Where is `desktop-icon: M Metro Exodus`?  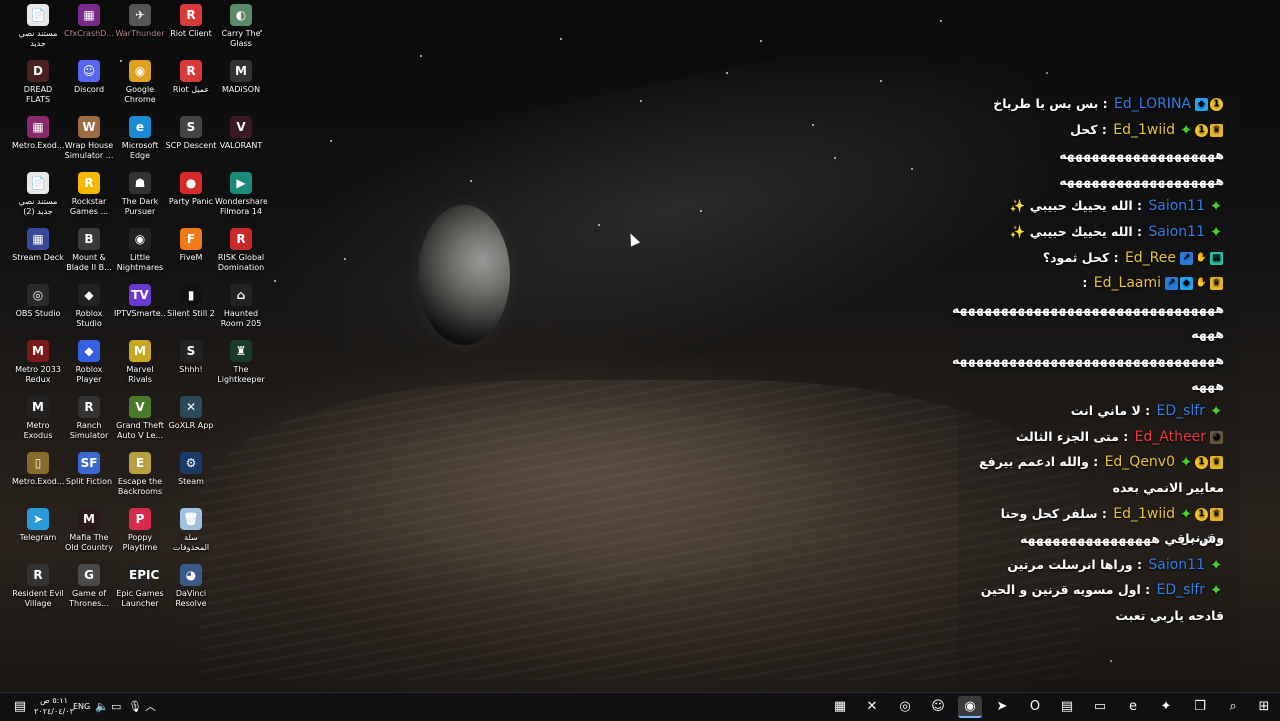 desktop-icon: M Metro Exodus is located at coordinates (38, 418).